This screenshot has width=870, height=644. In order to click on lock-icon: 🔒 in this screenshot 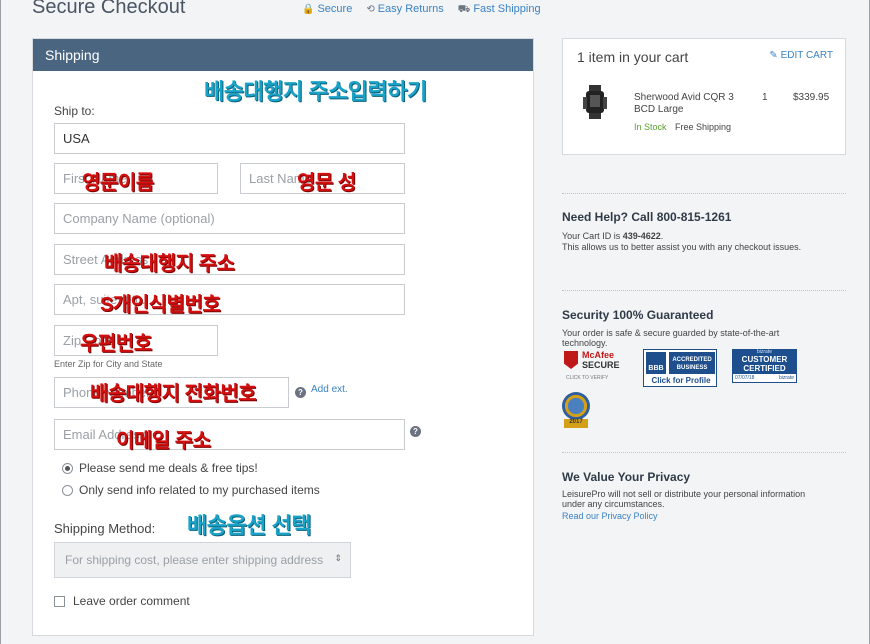, I will do `click(308, 9)`.